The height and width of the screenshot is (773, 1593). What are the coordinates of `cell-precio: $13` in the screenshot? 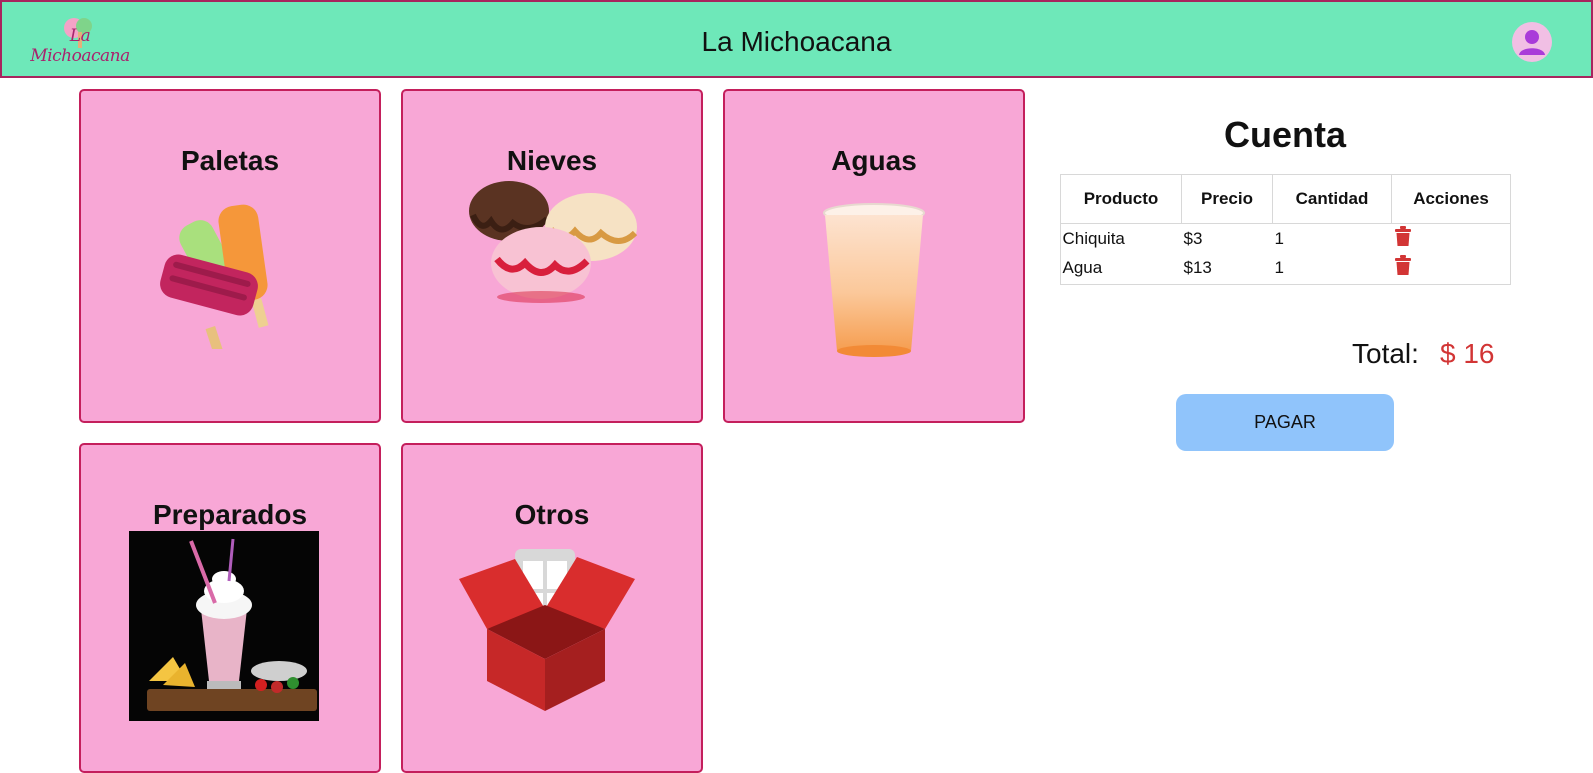 It's located at (1197, 267).